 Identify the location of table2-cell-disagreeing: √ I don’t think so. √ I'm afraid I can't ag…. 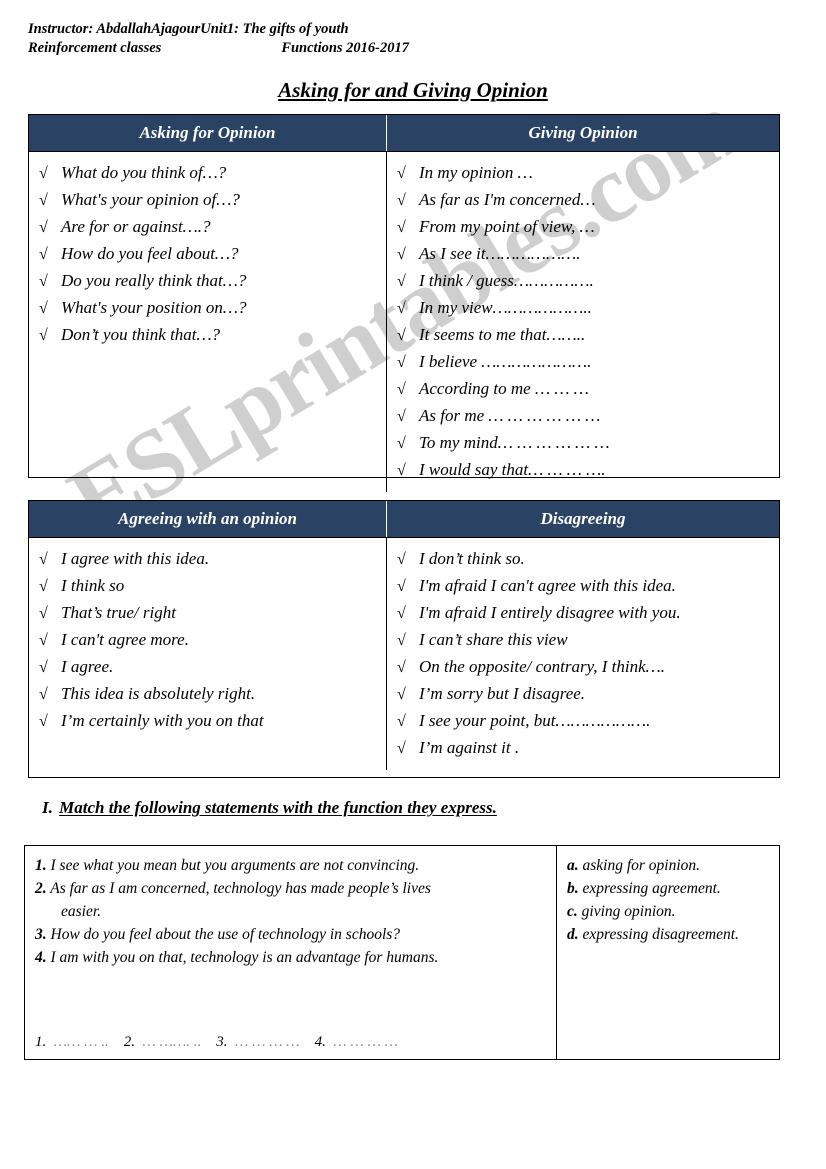
(583, 654).